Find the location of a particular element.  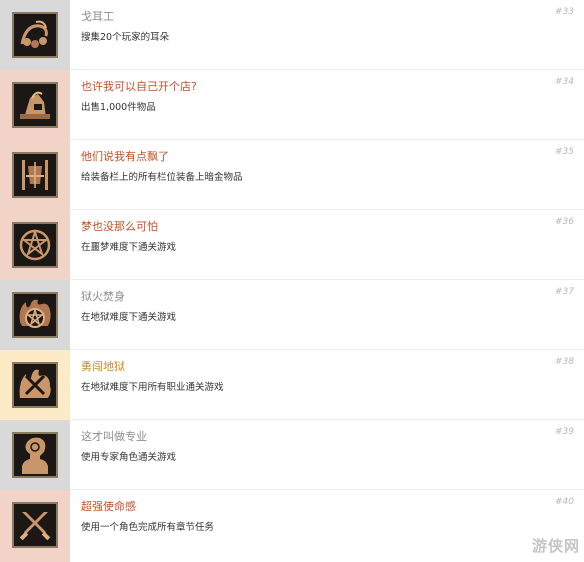

armor-rack-icon is located at coordinates (35, 175).